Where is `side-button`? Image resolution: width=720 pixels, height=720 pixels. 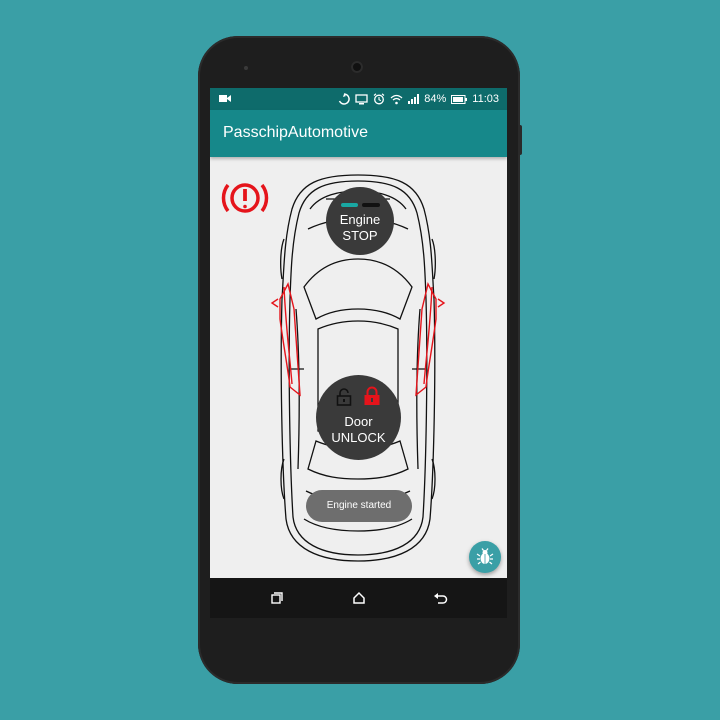
side-button is located at coordinates (520, 140).